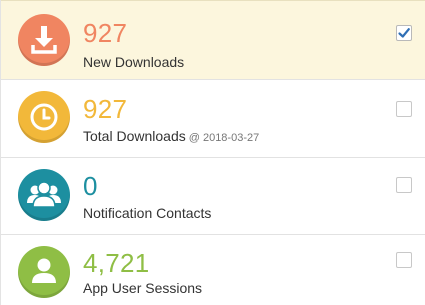 The image size is (425, 305). What do you see at coordinates (224, 138) in the screenshot?
I see `metric-date: @ 2018-03-27` at bounding box center [224, 138].